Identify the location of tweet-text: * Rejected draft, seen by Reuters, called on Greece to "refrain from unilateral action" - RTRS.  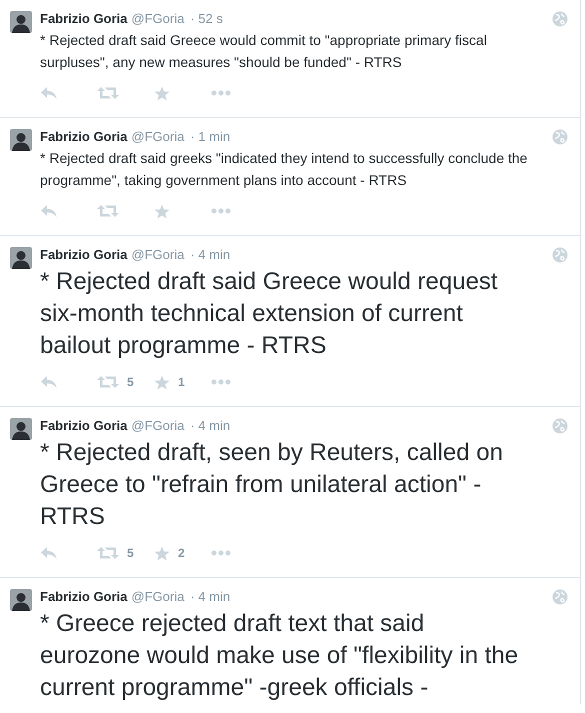
(272, 485).